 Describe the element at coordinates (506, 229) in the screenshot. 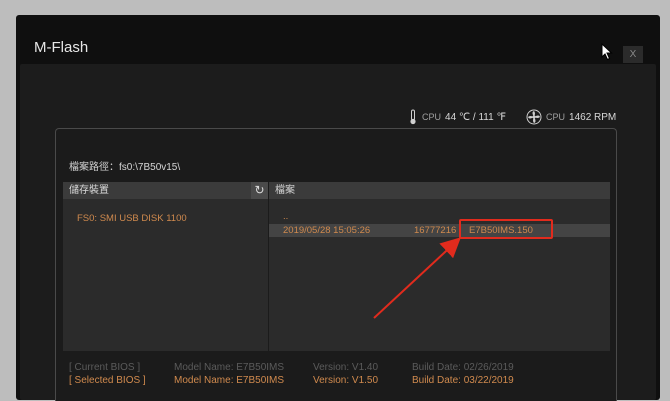

I see `highlight-box` at that location.